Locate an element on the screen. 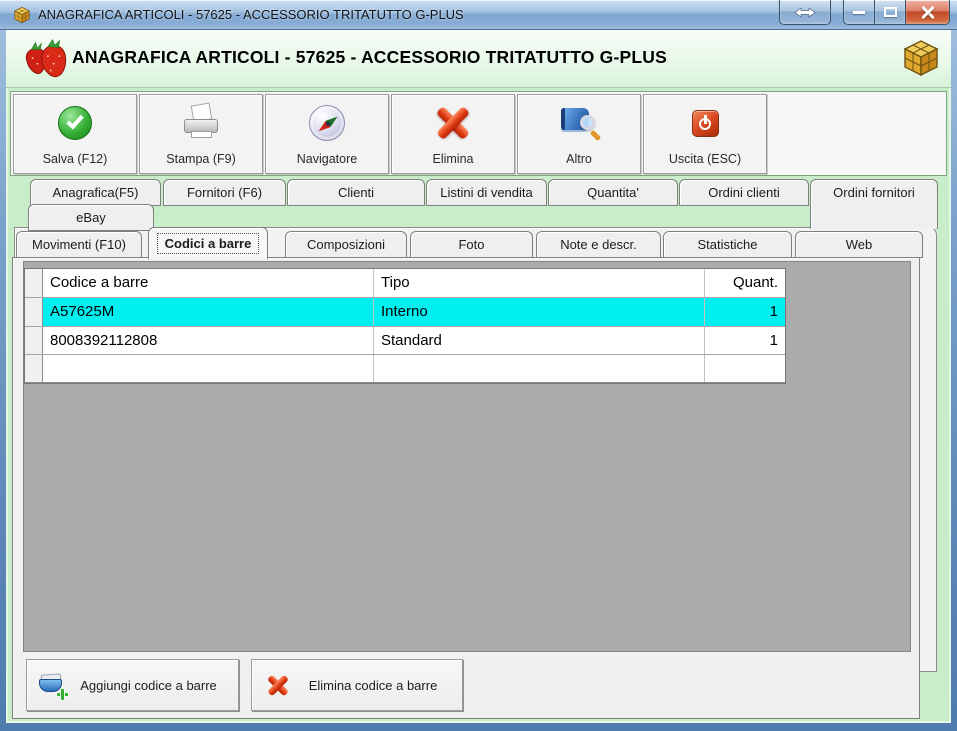  column-header-tipo: Tipo is located at coordinates (539, 283).